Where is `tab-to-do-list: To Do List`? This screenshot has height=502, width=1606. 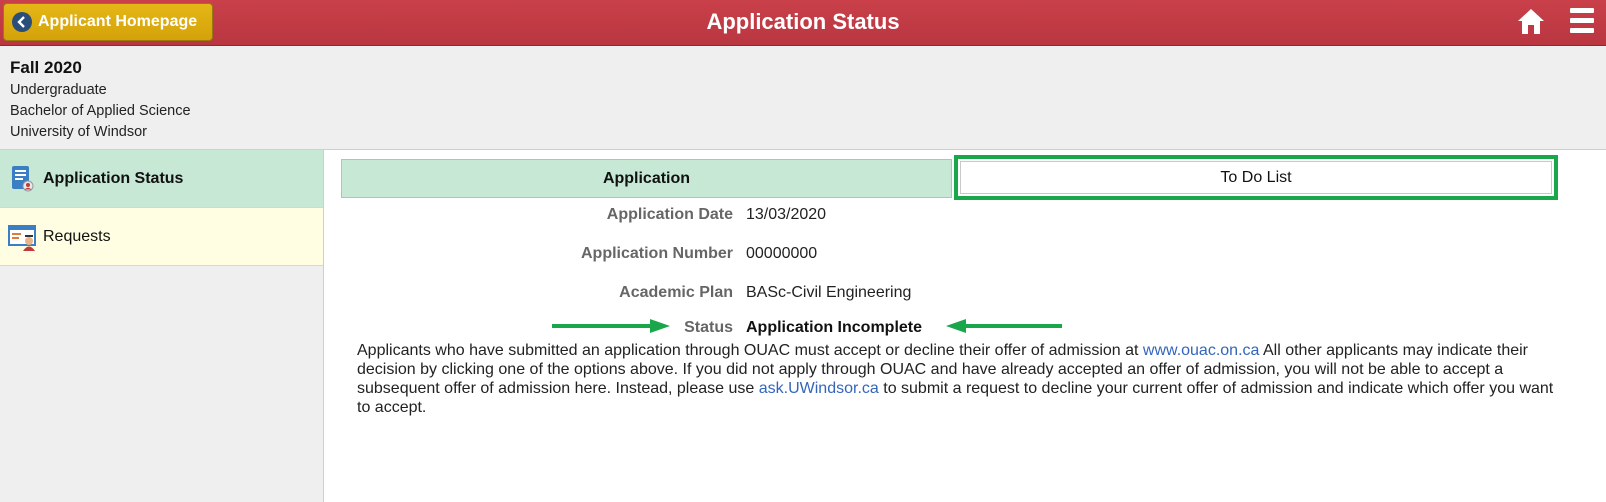
tab-to-do-list: To Do List is located at coordinates (1256, 177).